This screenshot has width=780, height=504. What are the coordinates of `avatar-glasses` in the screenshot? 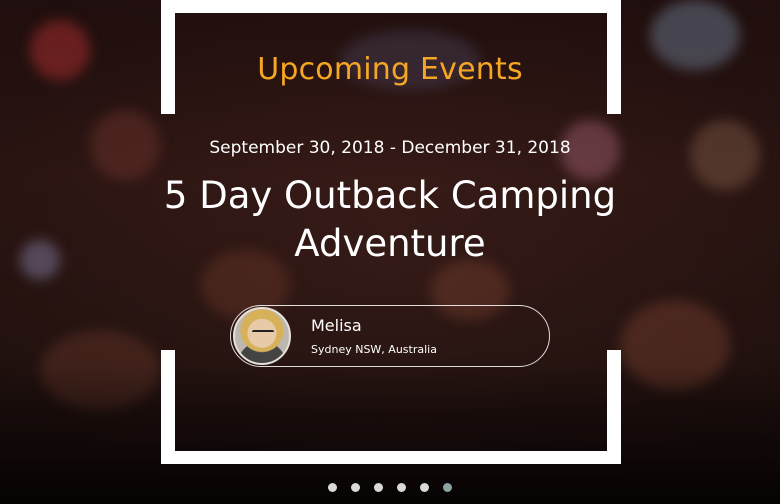 It's located at (263, 334).